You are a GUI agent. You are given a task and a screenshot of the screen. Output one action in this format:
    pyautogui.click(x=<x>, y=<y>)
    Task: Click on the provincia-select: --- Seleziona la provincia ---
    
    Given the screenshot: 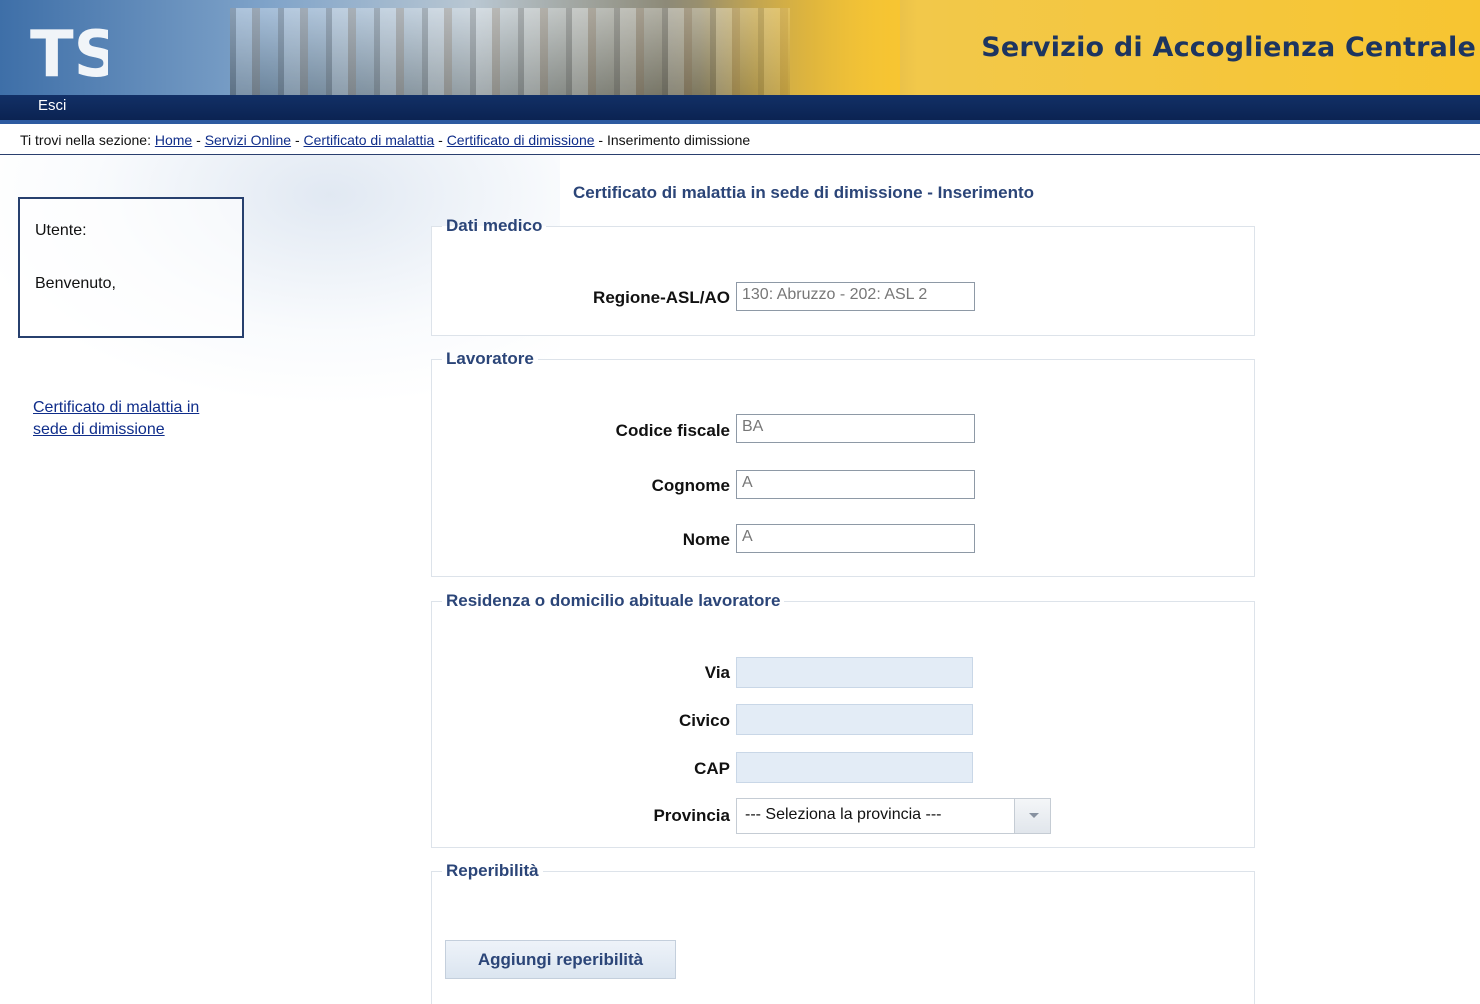 What is the action you would take?
    pyautogui.click(x=893, y=816)
    